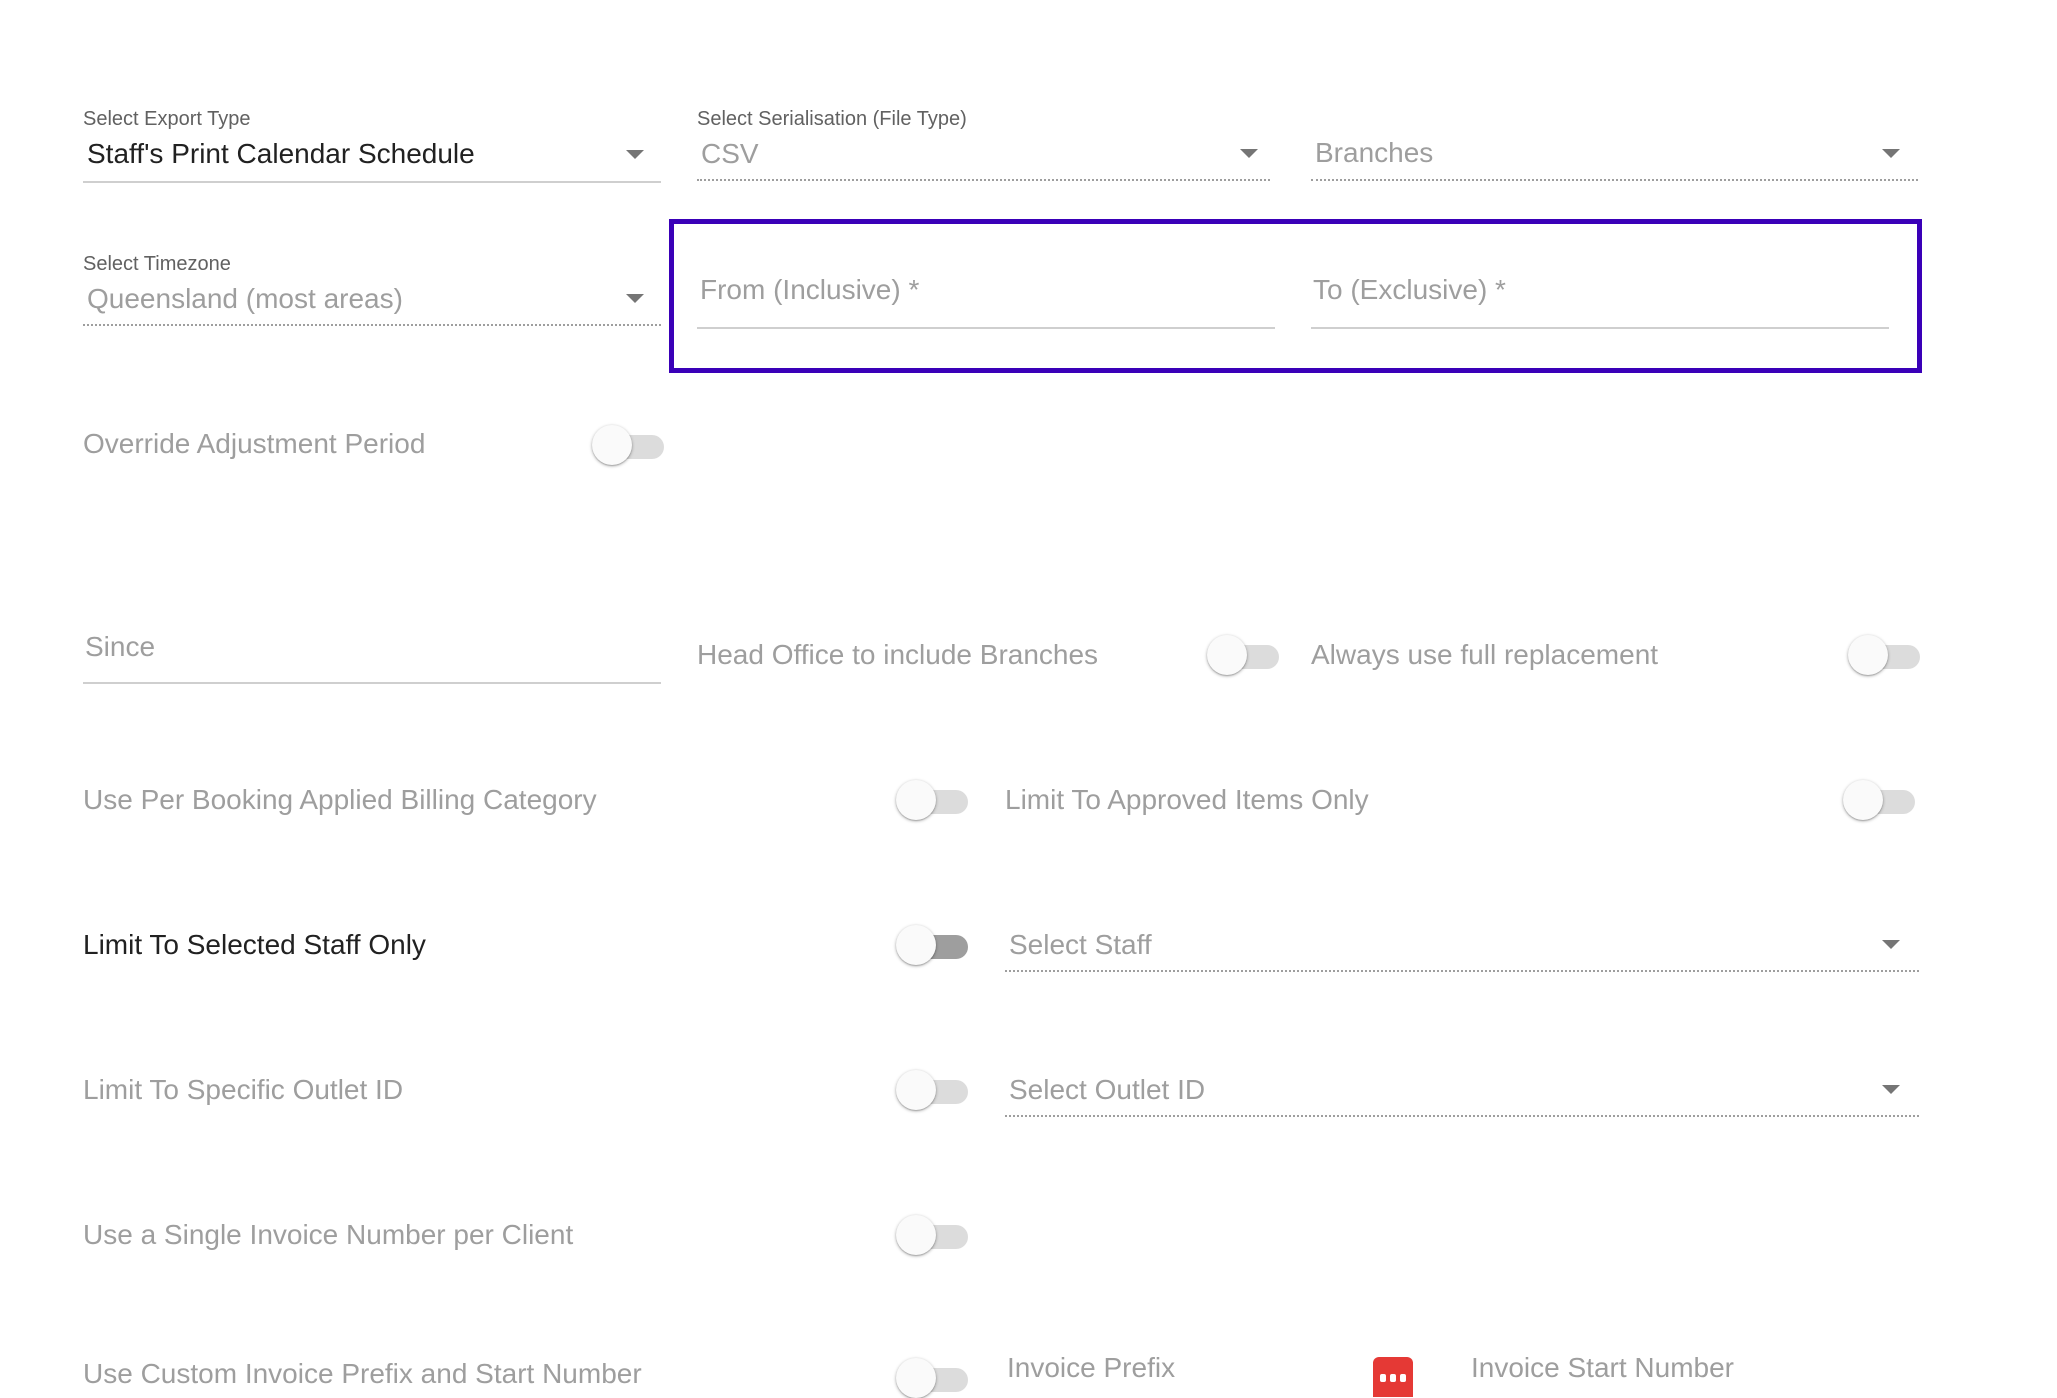  I want to click on serialisation-value: CSV, so click(730, 154).